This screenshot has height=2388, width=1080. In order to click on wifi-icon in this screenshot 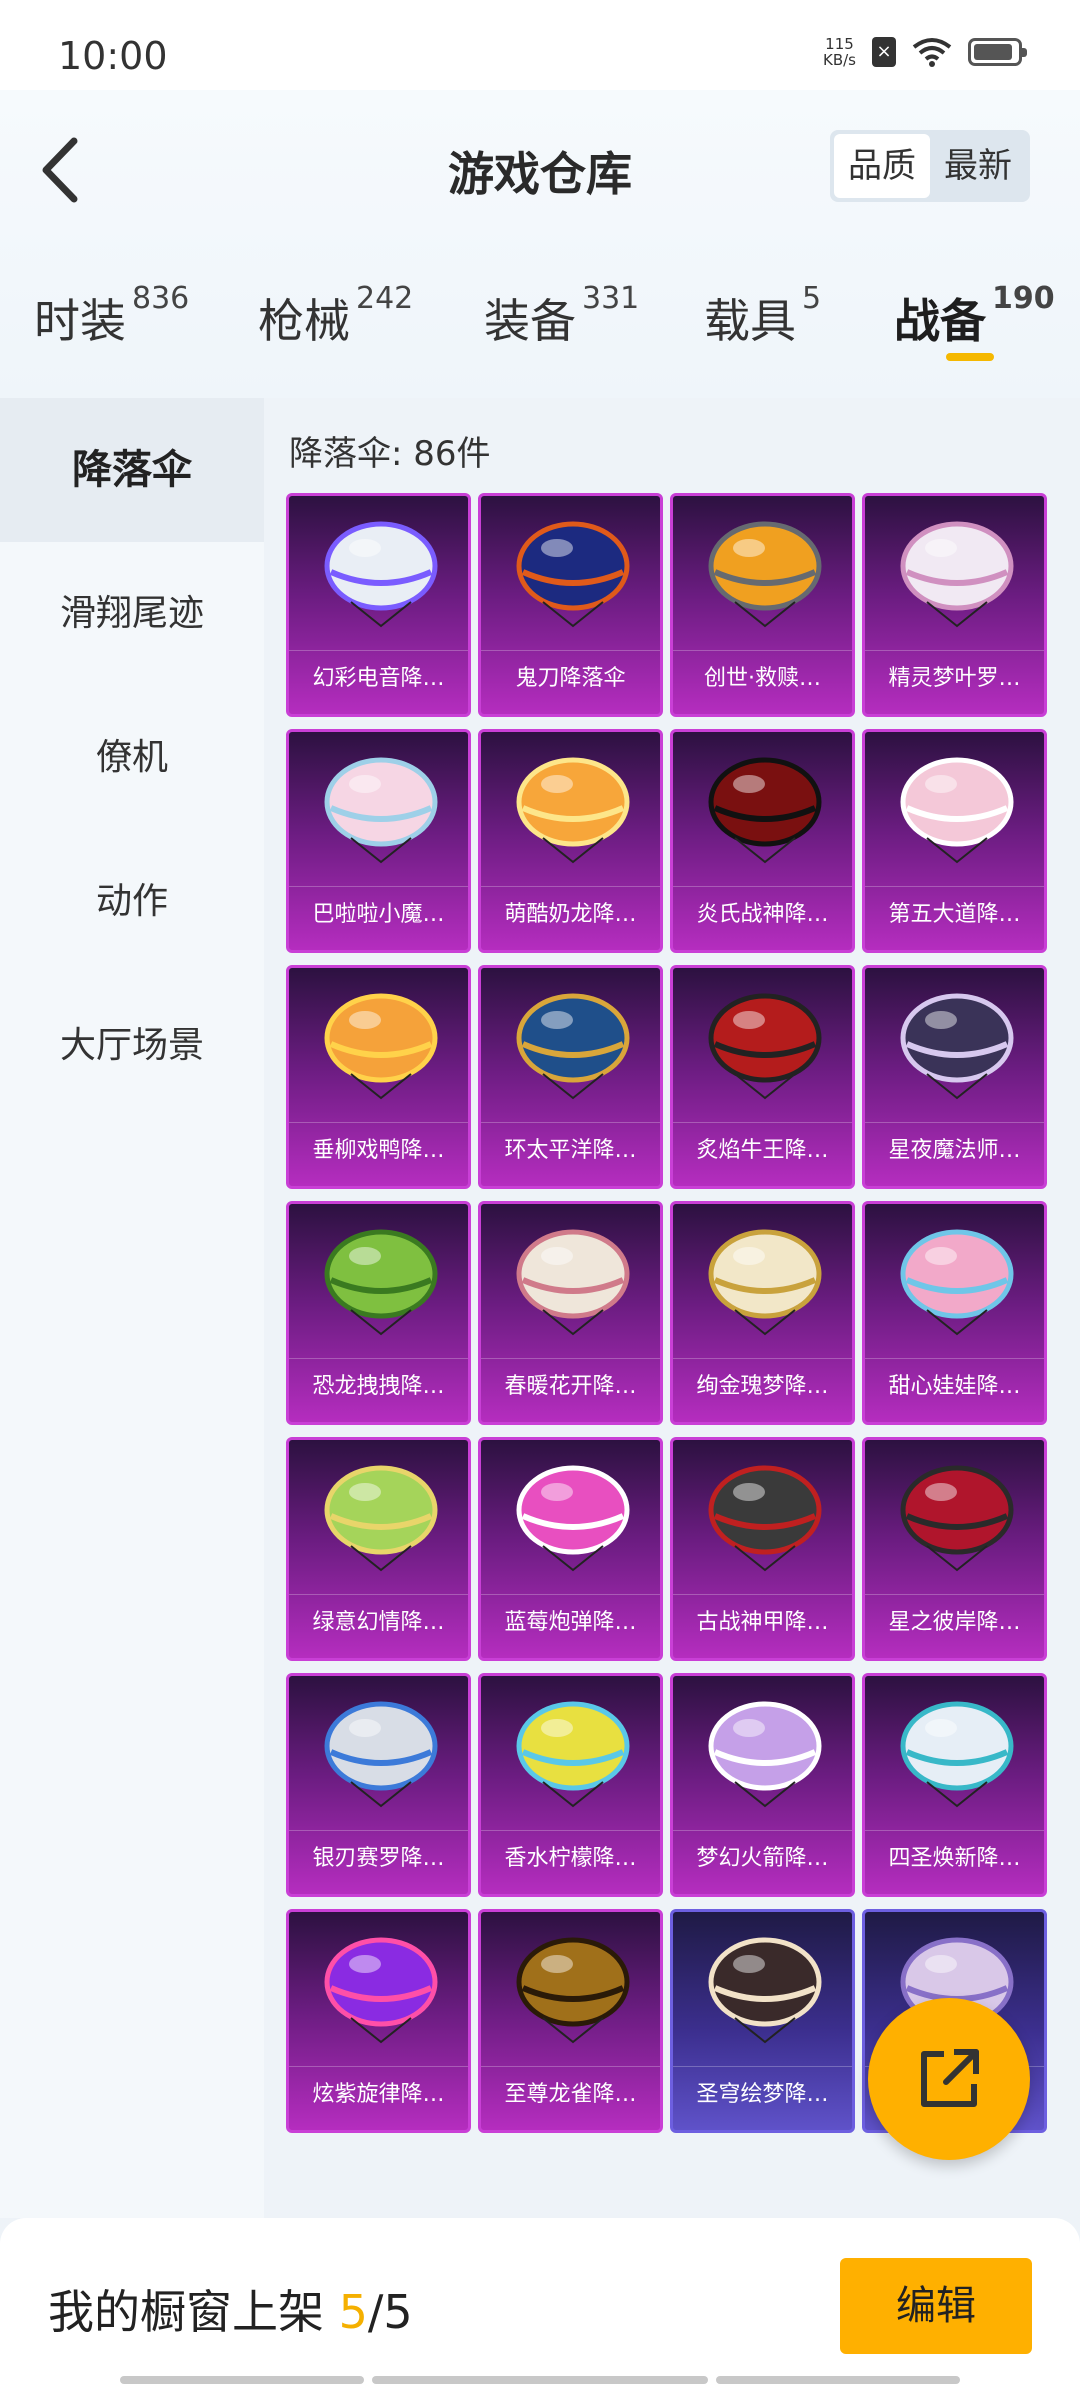, I will do `click(932, 52)`.